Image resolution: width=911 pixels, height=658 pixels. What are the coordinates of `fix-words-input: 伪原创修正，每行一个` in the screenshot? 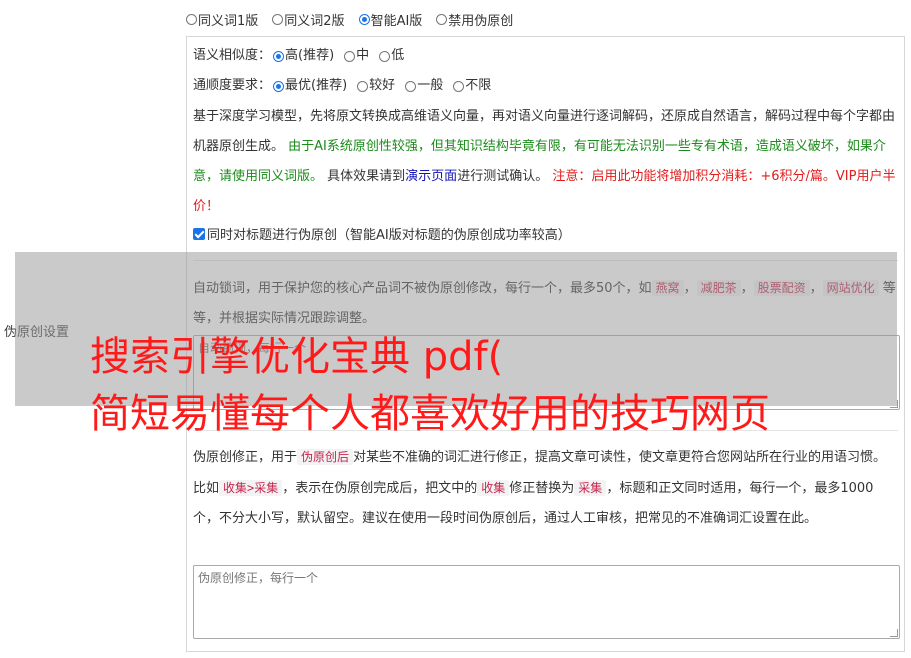 It's located at (546, 602).